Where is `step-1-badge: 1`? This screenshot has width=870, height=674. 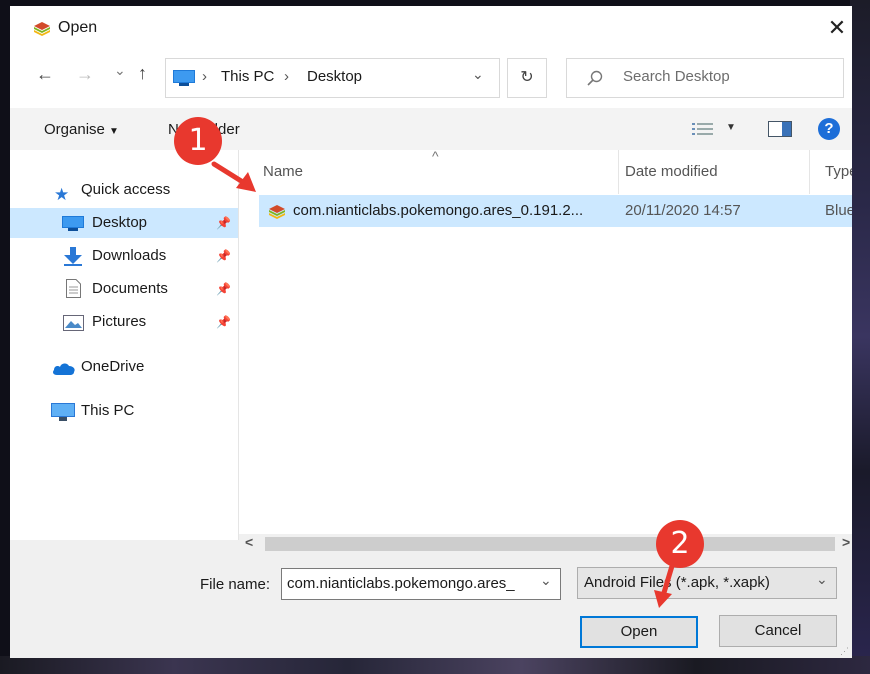 step-1-badge: 1 is located at coordinates (198, 141).